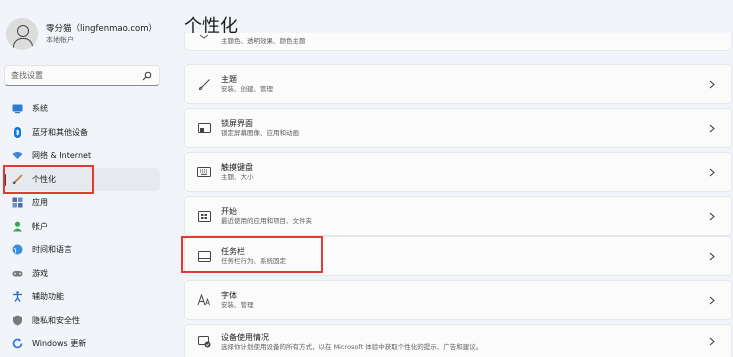  I want to click on profile-name: 零分猫（lingfenmao.com）, so click(102, 29).